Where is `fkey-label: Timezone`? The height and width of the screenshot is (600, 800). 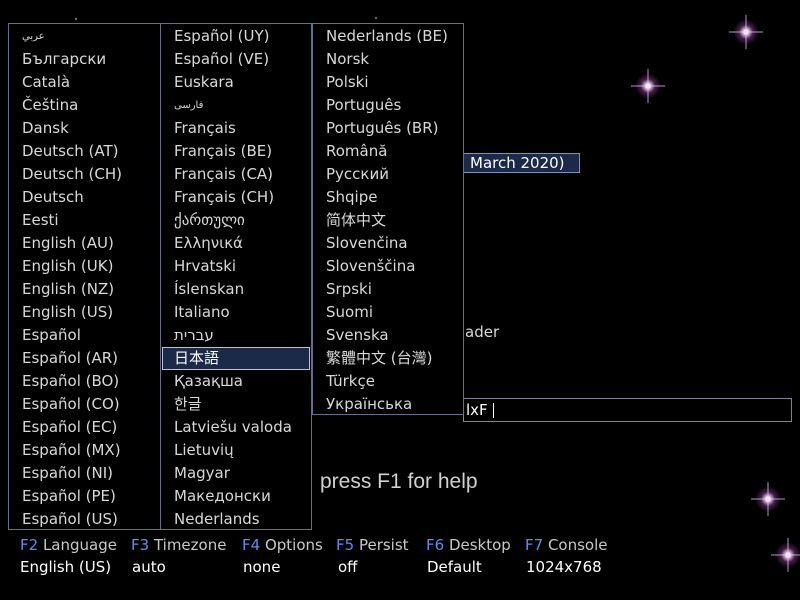
fkey-label: Timezone is located at coordinates (190, 545).